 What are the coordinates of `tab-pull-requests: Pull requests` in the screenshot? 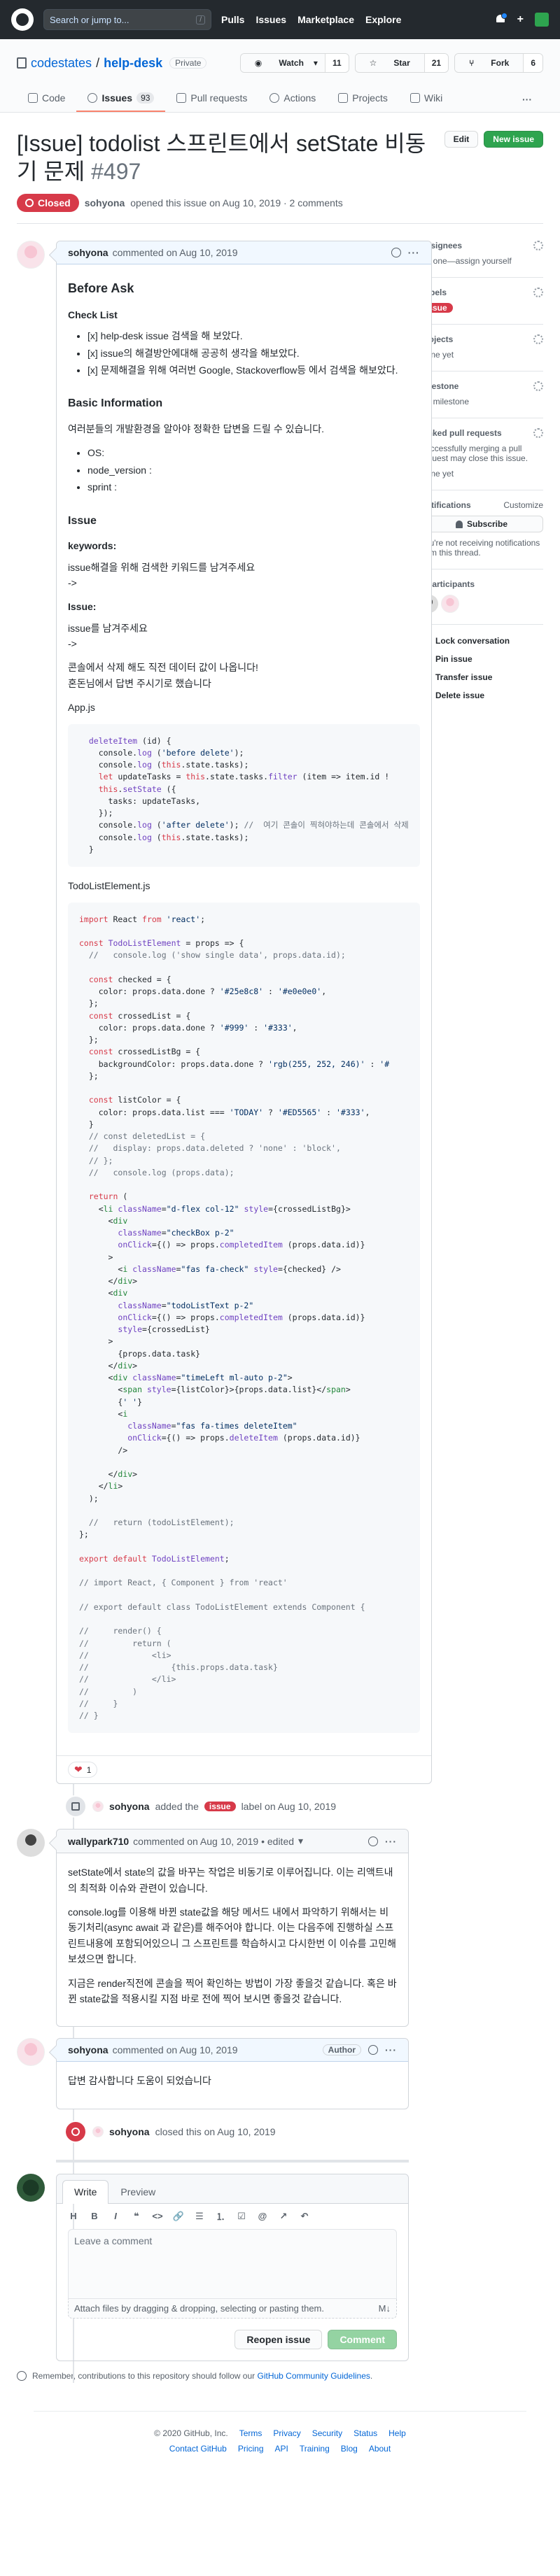 It's located at (211, 99).